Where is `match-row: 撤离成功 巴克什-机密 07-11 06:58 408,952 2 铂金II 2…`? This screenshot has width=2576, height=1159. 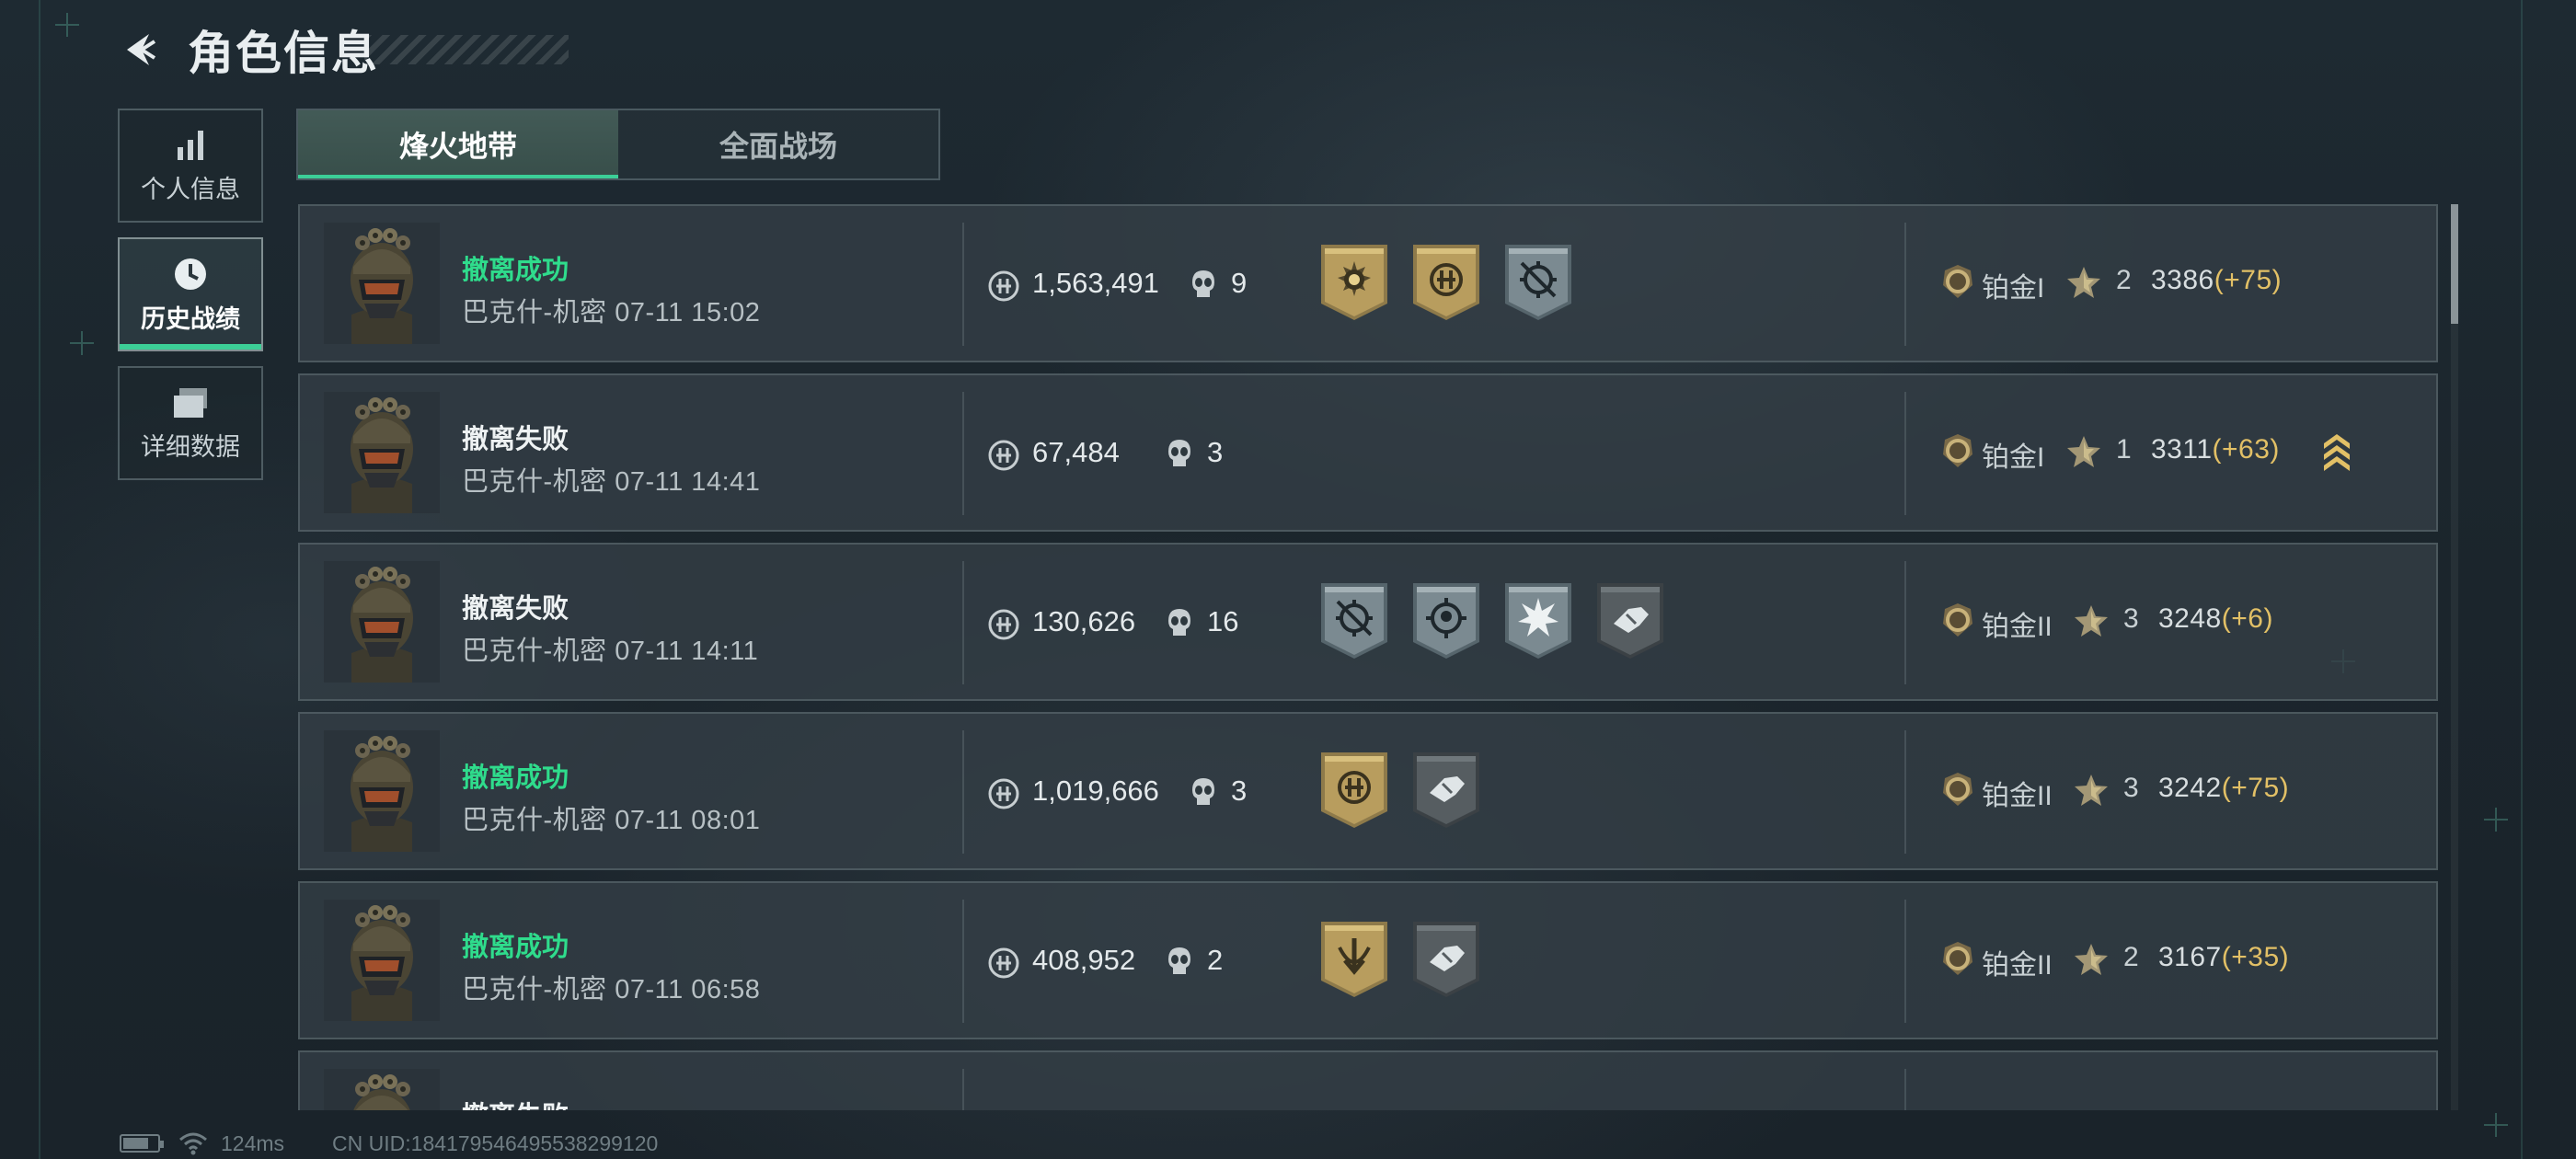 match-row: 撤离成功 巴克什-机密 07-11 06:58 408,952 2 铂金II 2… is located at coordinates (1368, 960).